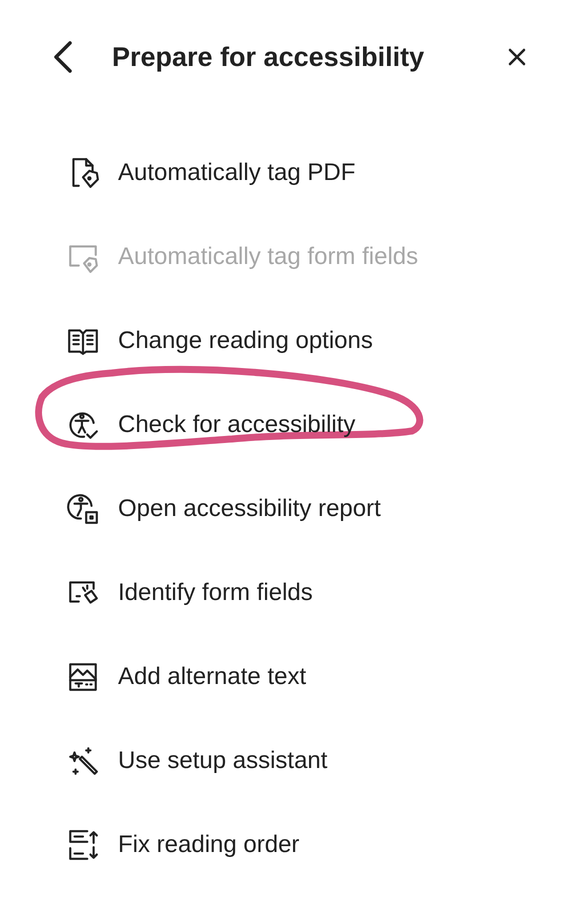 Image resolution: width=578 pixels, height=914 pixels. Describe the element at coordinates (183, 845) in the screenshot. I see `menu-item: Fix reading order` at that location.